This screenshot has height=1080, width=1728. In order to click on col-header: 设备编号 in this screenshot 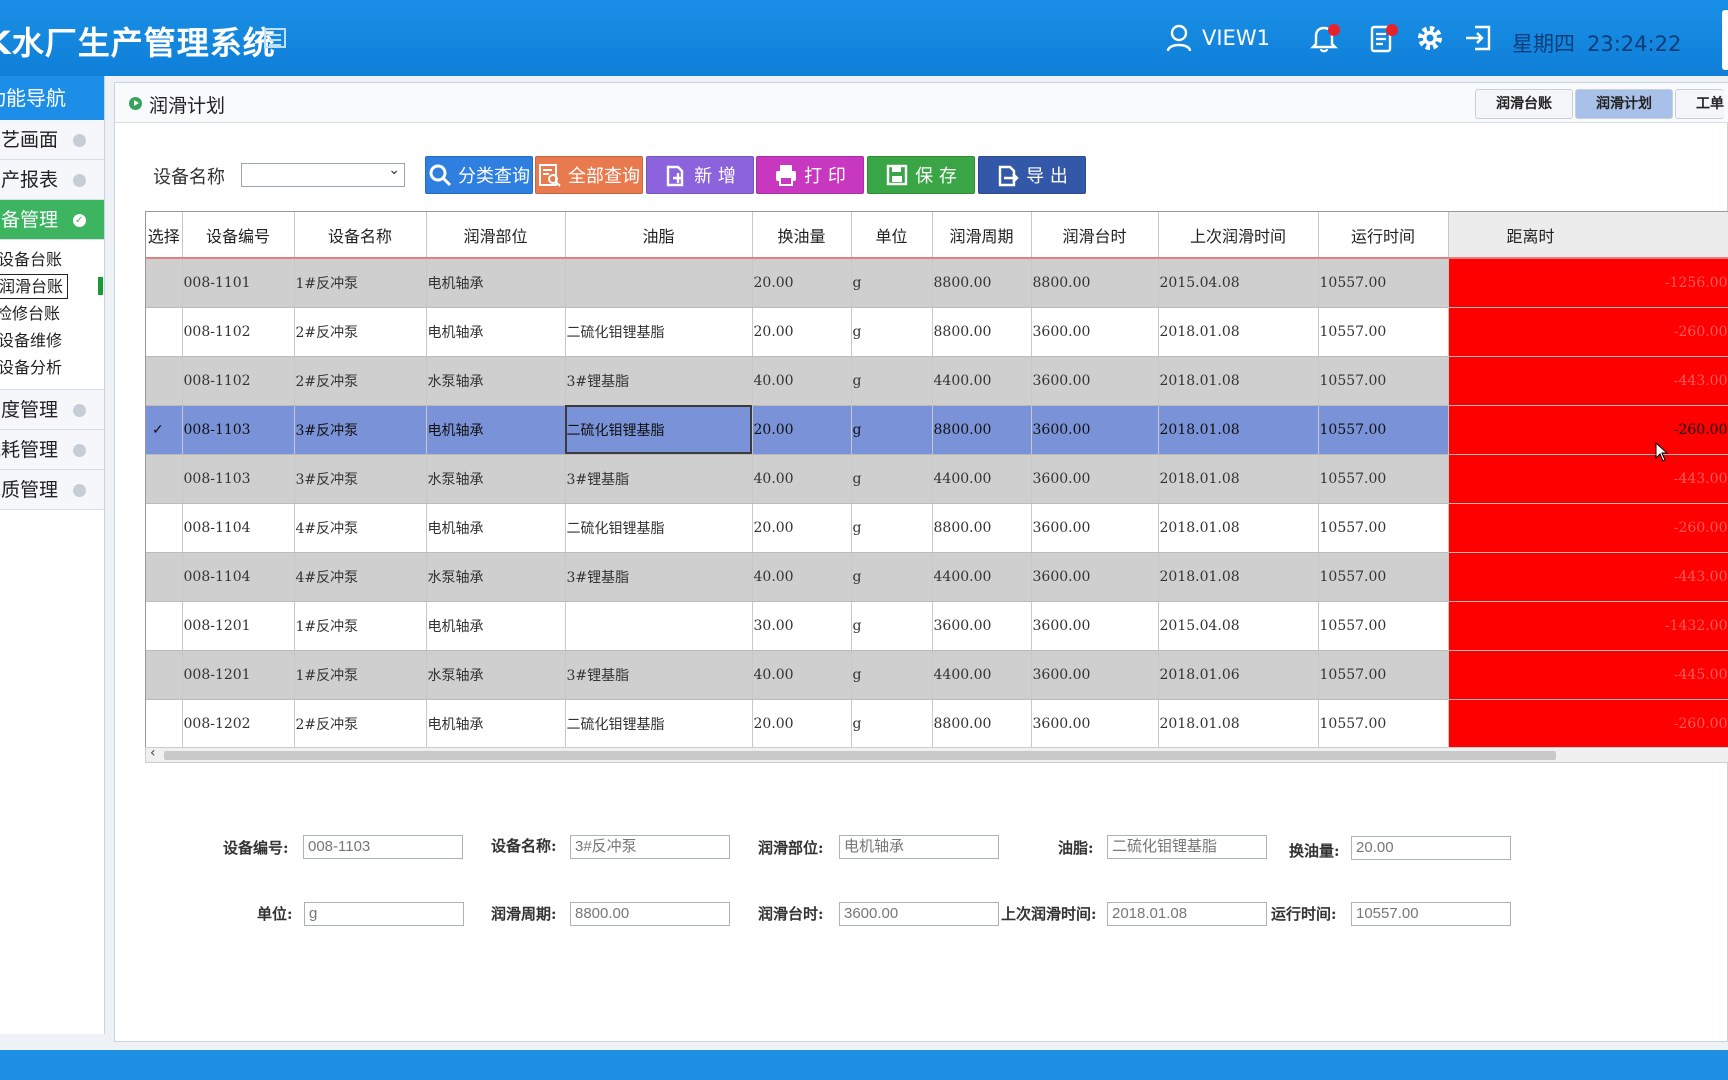, I will do `click(238, 235)`.